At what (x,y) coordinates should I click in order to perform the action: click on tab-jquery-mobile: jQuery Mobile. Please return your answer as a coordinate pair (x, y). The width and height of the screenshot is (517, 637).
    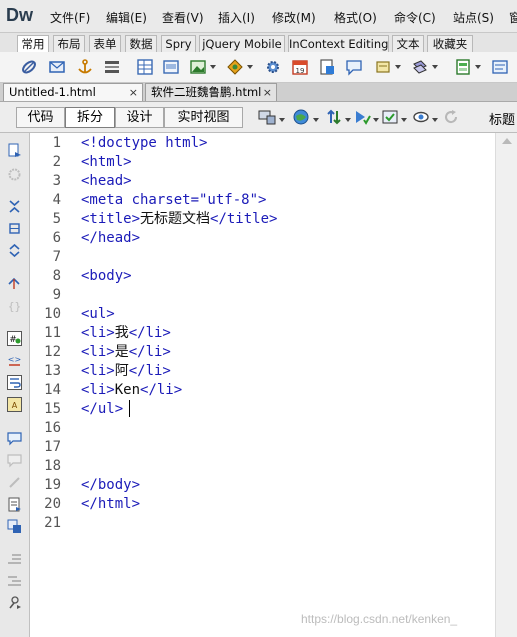
    Looking at the image, I should click on (242, 43).